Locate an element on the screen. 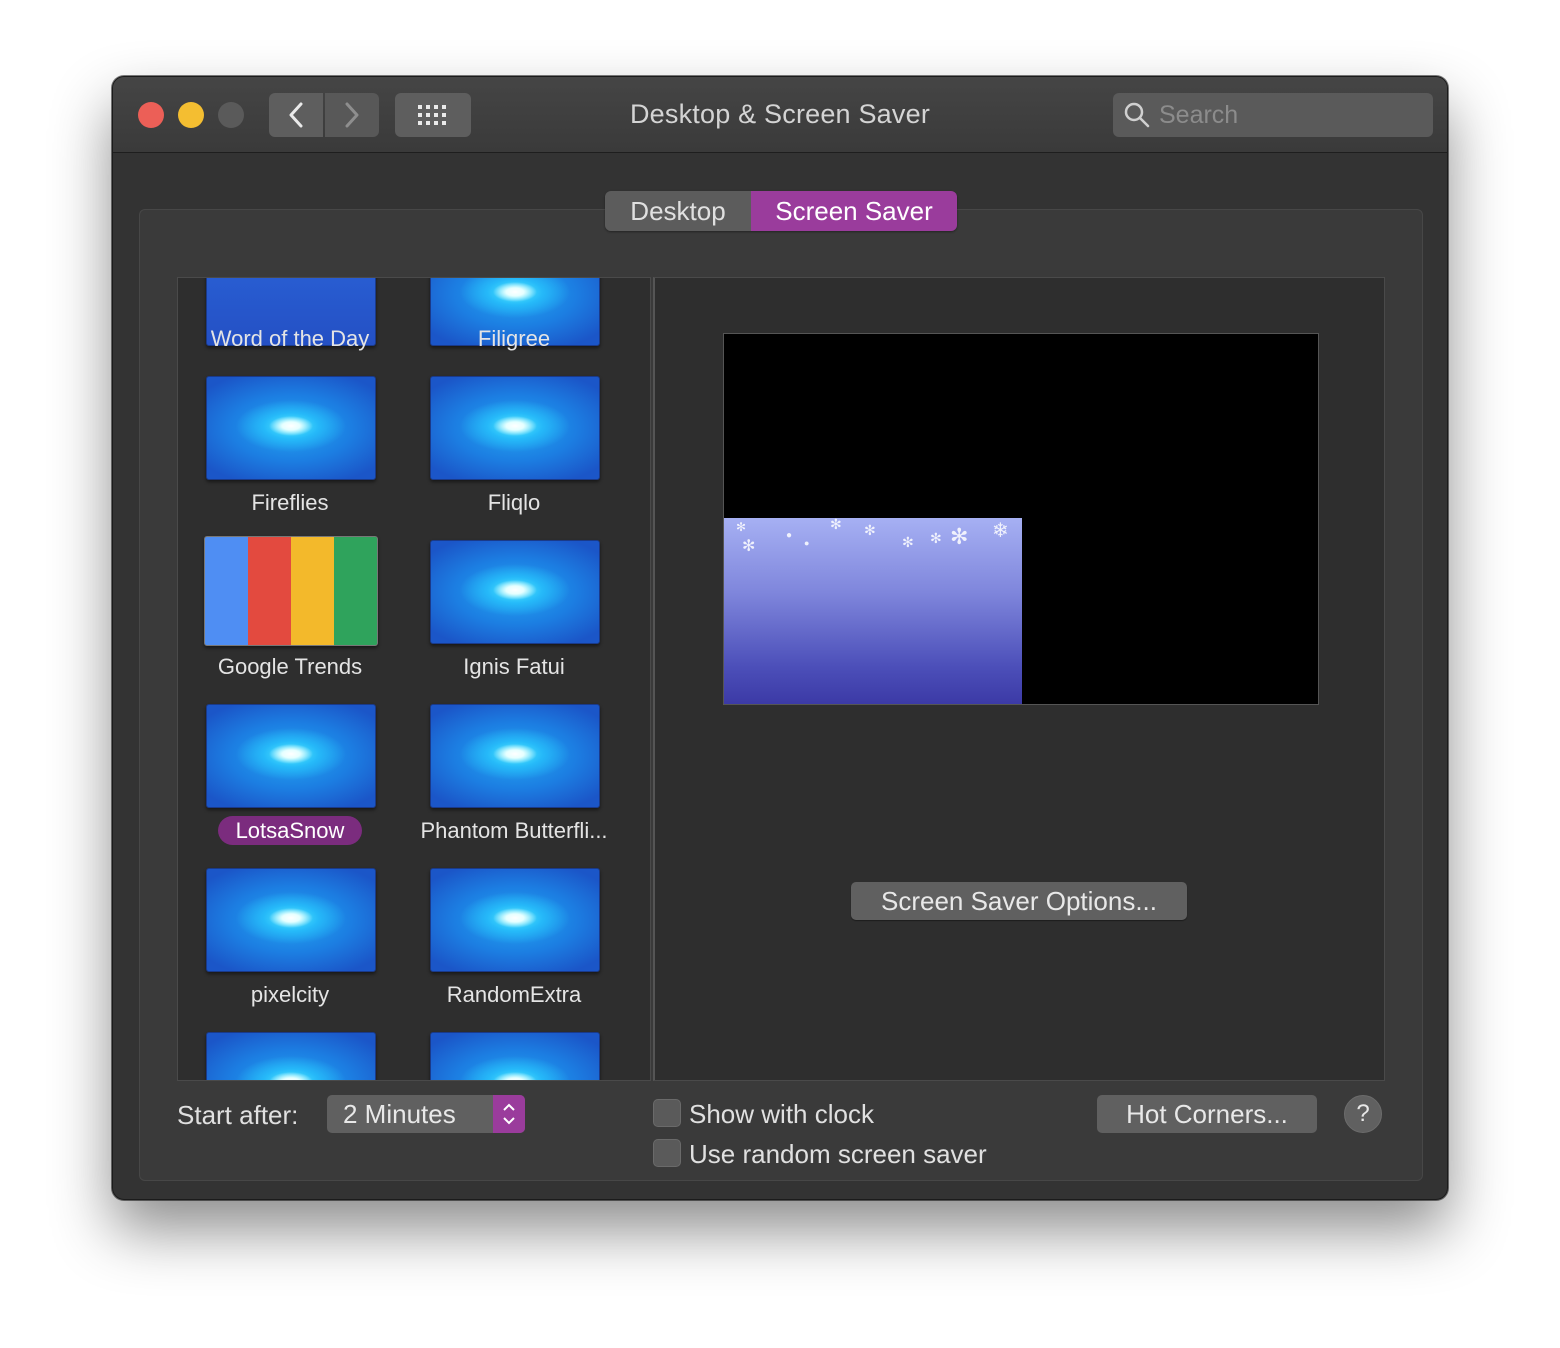 Image resolution: width=1560 pixels, height=1348 pixels. show-clock-label: Show with clock is located at coordinates (781, 1114).